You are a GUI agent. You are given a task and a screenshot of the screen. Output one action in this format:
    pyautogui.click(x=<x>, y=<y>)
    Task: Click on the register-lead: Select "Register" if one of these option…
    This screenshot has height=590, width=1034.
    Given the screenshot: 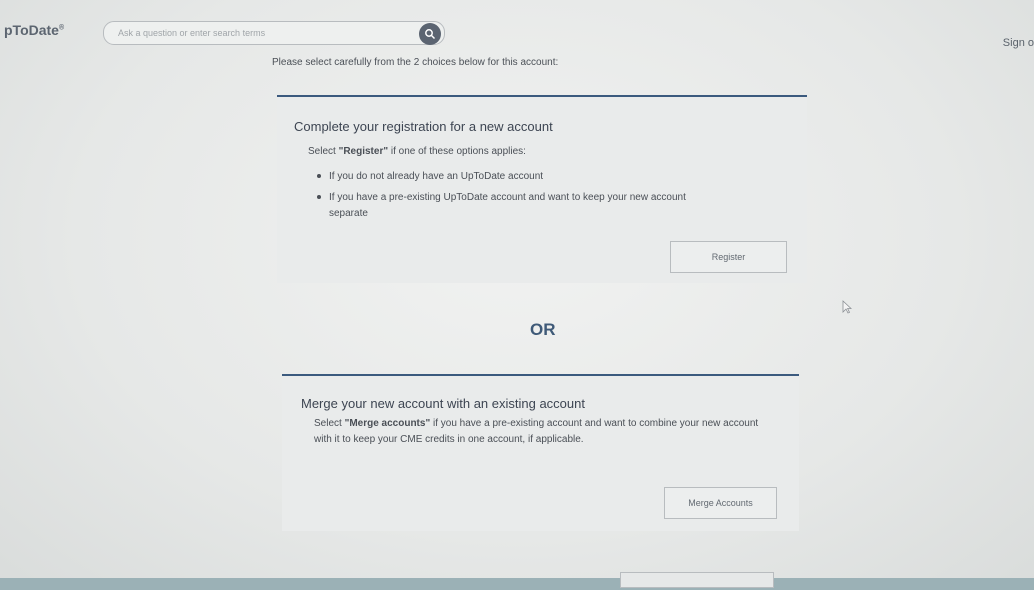 What is the action you would take?
    pyautogui.click(x=417, y=152)
    